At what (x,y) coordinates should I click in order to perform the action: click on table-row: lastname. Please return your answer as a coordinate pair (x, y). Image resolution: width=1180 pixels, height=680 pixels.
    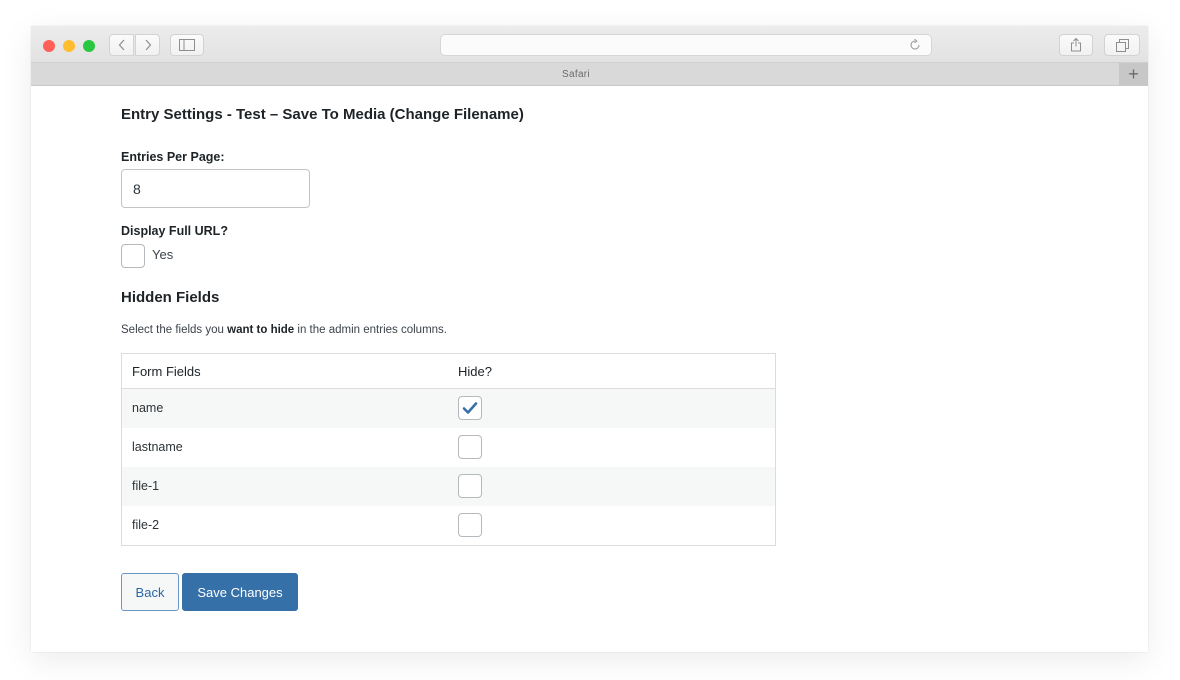
    Looking at the image, I should click on (448, 447).